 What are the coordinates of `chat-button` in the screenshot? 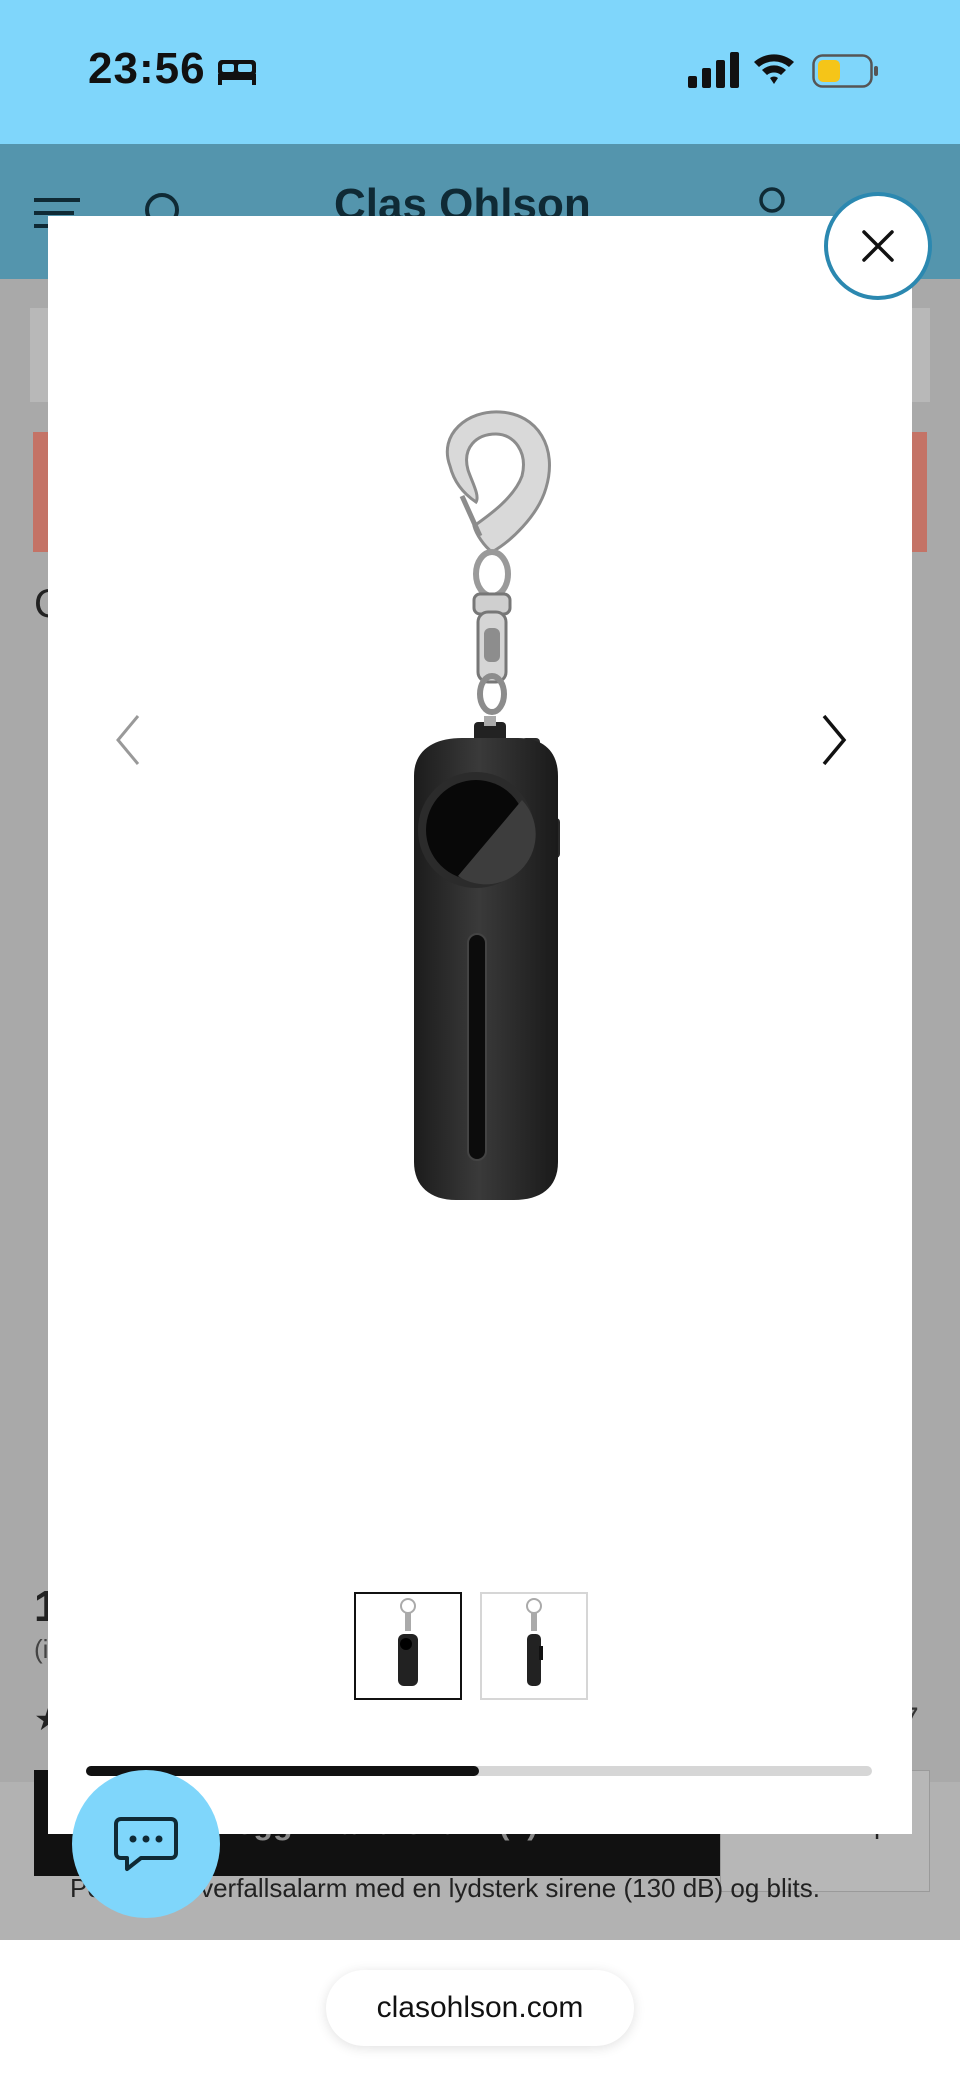 It's located at (146, 1844).